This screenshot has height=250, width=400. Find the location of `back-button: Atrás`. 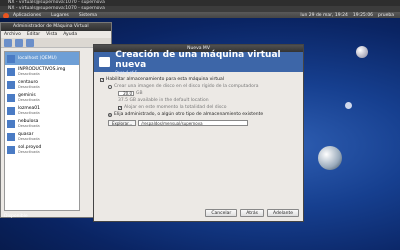

back-button: Atrás is located at coordinates (252, 213).